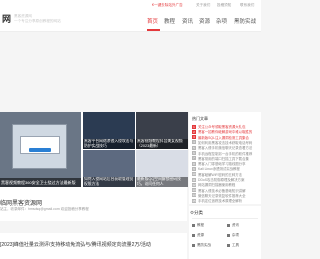 This screenshot has height=259, width=320. What do you see at coordinates (109, 144) in the screenshot?
I see `thumb-caption: 黑客平台网络渗透入侵攻击与防护实战技巧` at bounding box center [109, 144].